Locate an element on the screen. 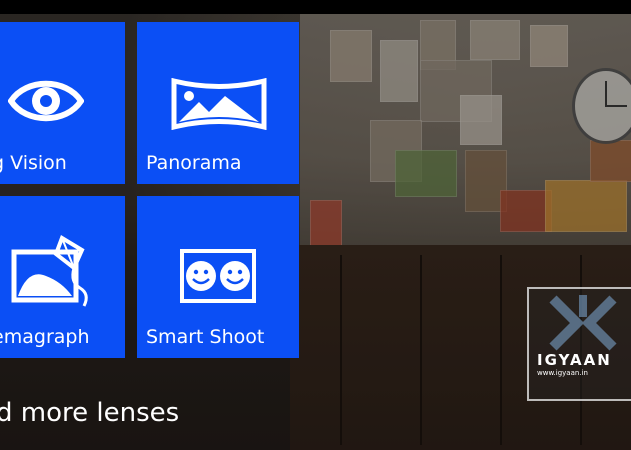  lens-tile-vision: ng Vision is located at coordinates (62, 103).